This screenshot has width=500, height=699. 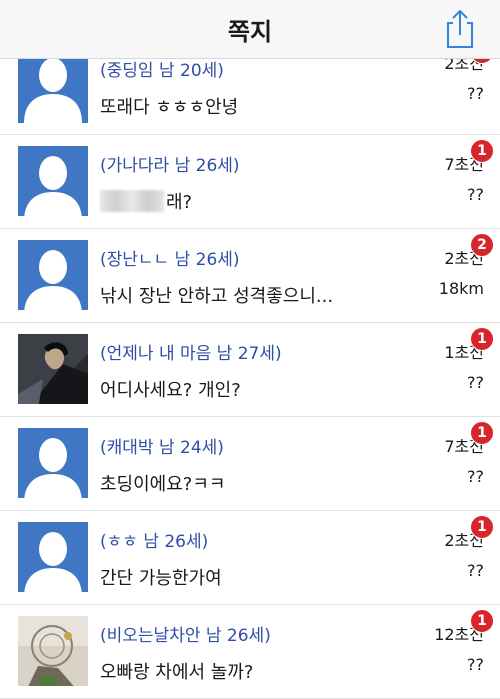 I want to click on sender-name: (비오는날차안 남 26세), so click(x=185, y=636).